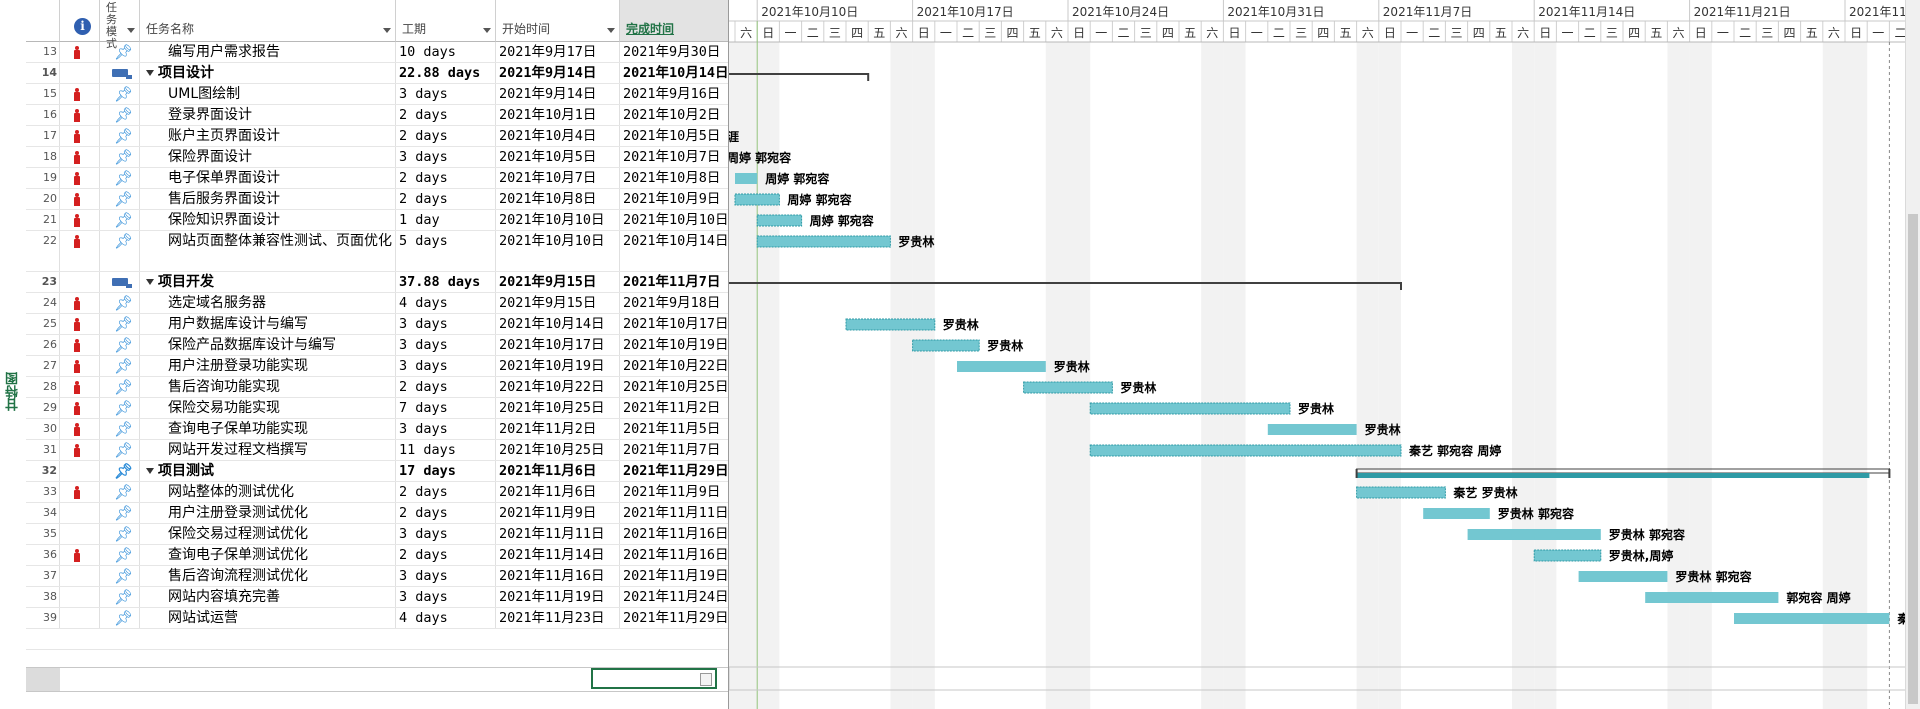 This screenshot has width=1920, height=709. What do you see at coordinates (682, 21) in the screenshot?
I see `header-finish: 完成时间` at bounding box center [682, 21].